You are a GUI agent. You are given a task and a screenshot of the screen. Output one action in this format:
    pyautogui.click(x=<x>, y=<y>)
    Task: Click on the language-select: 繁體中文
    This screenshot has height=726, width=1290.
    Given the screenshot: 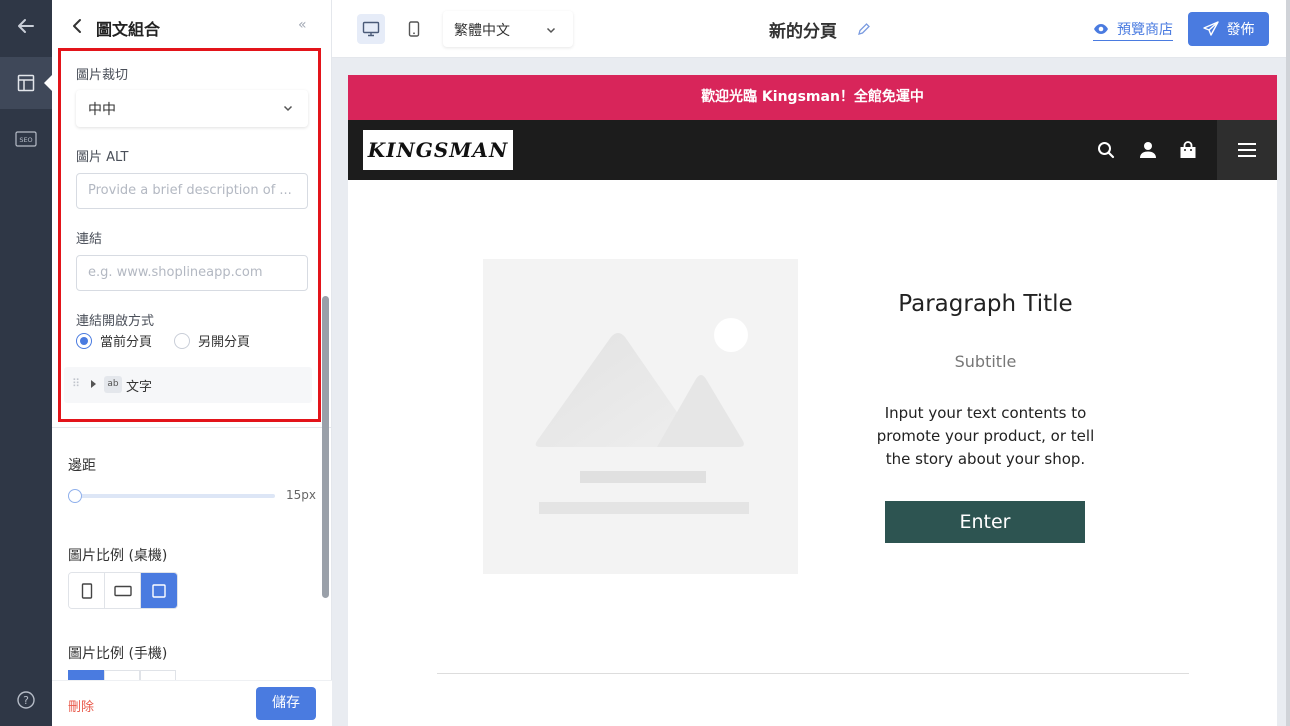 What is the action you would take?
    pyautogui.click(x=508, y=29)
    